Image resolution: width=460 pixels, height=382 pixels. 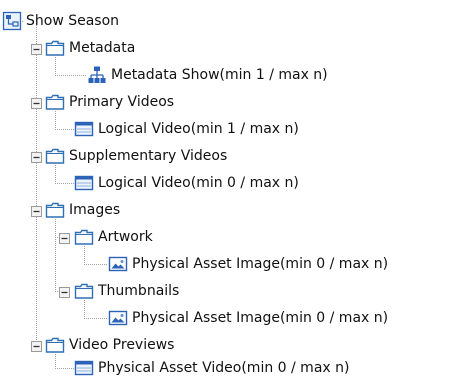 What do you see at coordinates (230, 291) in the screenshot?
I see `tree-node-thumbnails: Thumbnails` at bounding box center [230, 291].